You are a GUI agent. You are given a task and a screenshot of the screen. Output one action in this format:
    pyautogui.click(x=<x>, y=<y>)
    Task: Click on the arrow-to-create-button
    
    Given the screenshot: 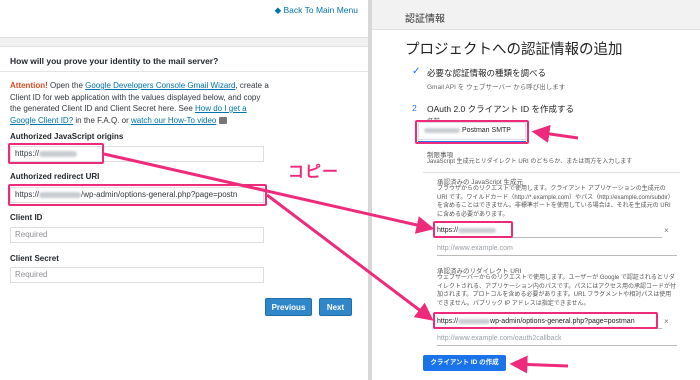 What is the action you would take?
    pyautogui.click(x=539, y=364)
    